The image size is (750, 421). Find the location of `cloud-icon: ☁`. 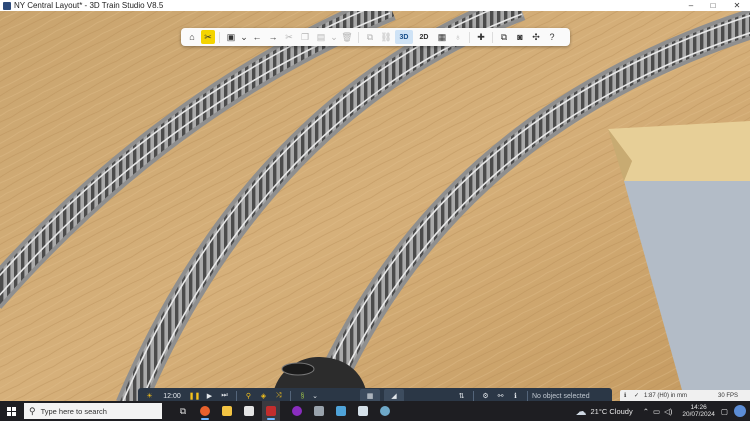

cloud-icon: ☁ is located at coordinates (581, 411).